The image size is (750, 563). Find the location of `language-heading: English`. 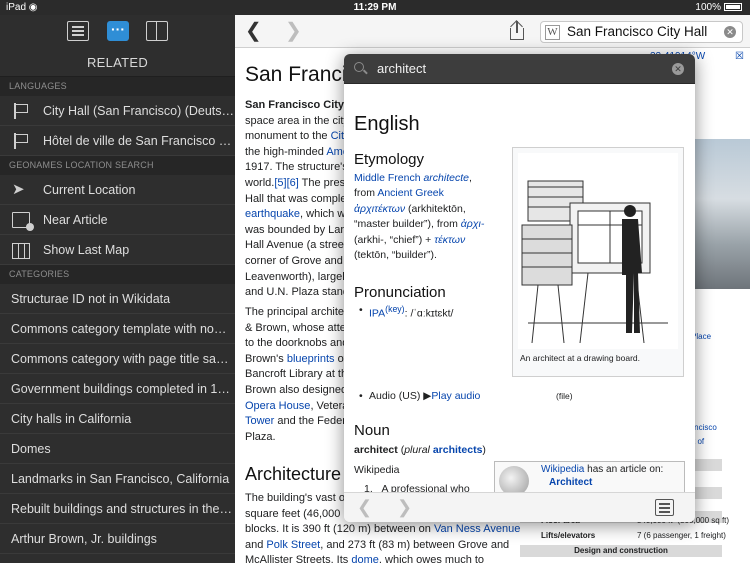

language-heading: English is located at coordinates (387, 124).